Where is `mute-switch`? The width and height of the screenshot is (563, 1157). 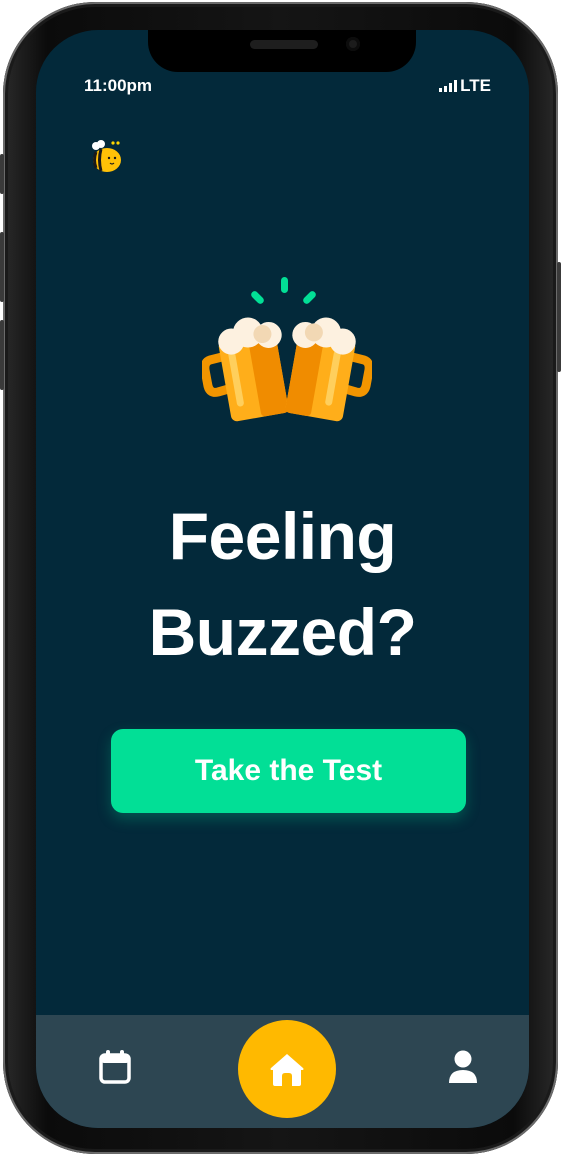 mute-switch is located at coordinates (2, 174).